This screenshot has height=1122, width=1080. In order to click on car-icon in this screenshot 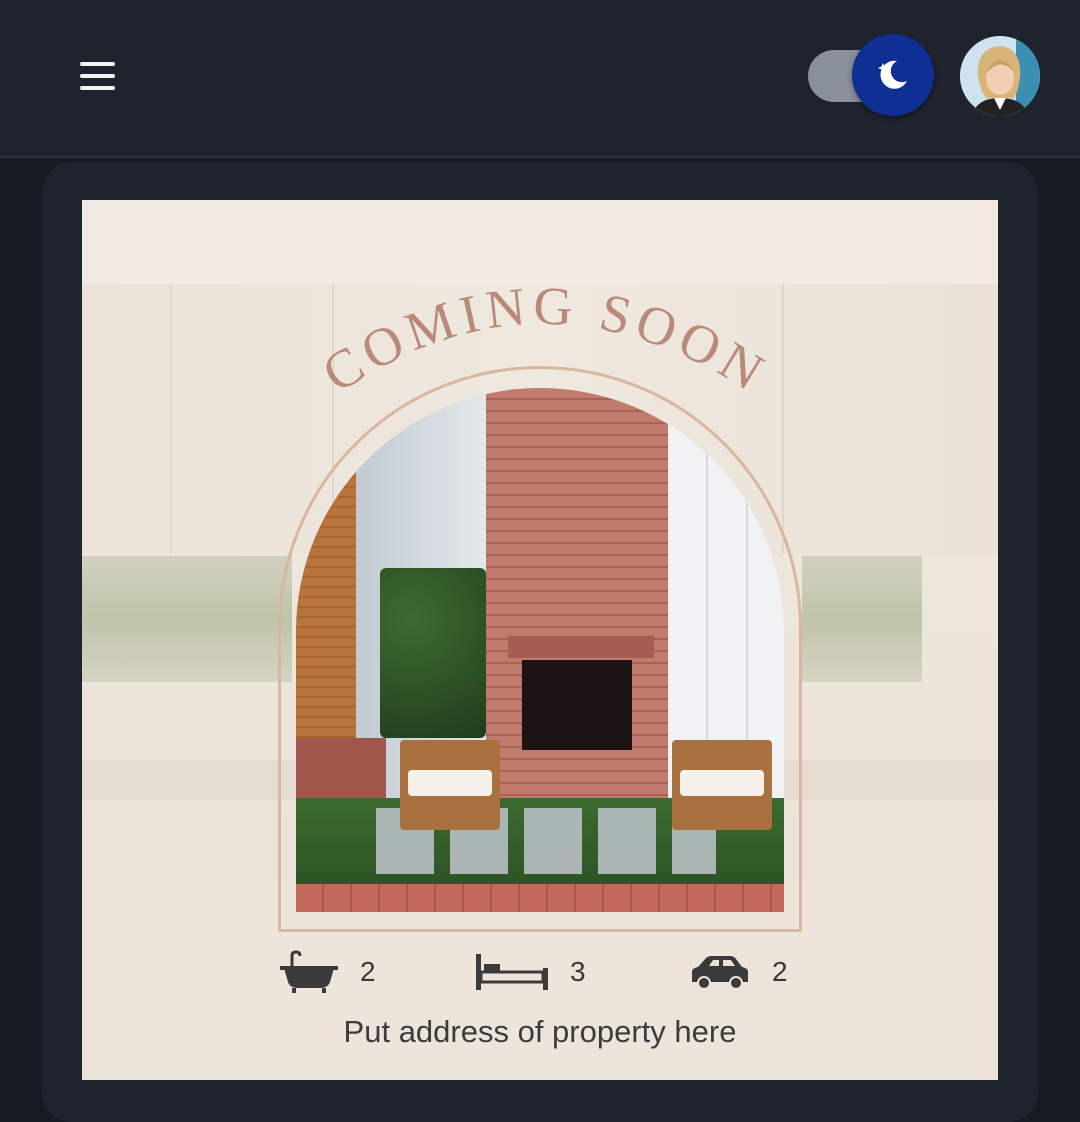, I will do `click(720, 972)`.